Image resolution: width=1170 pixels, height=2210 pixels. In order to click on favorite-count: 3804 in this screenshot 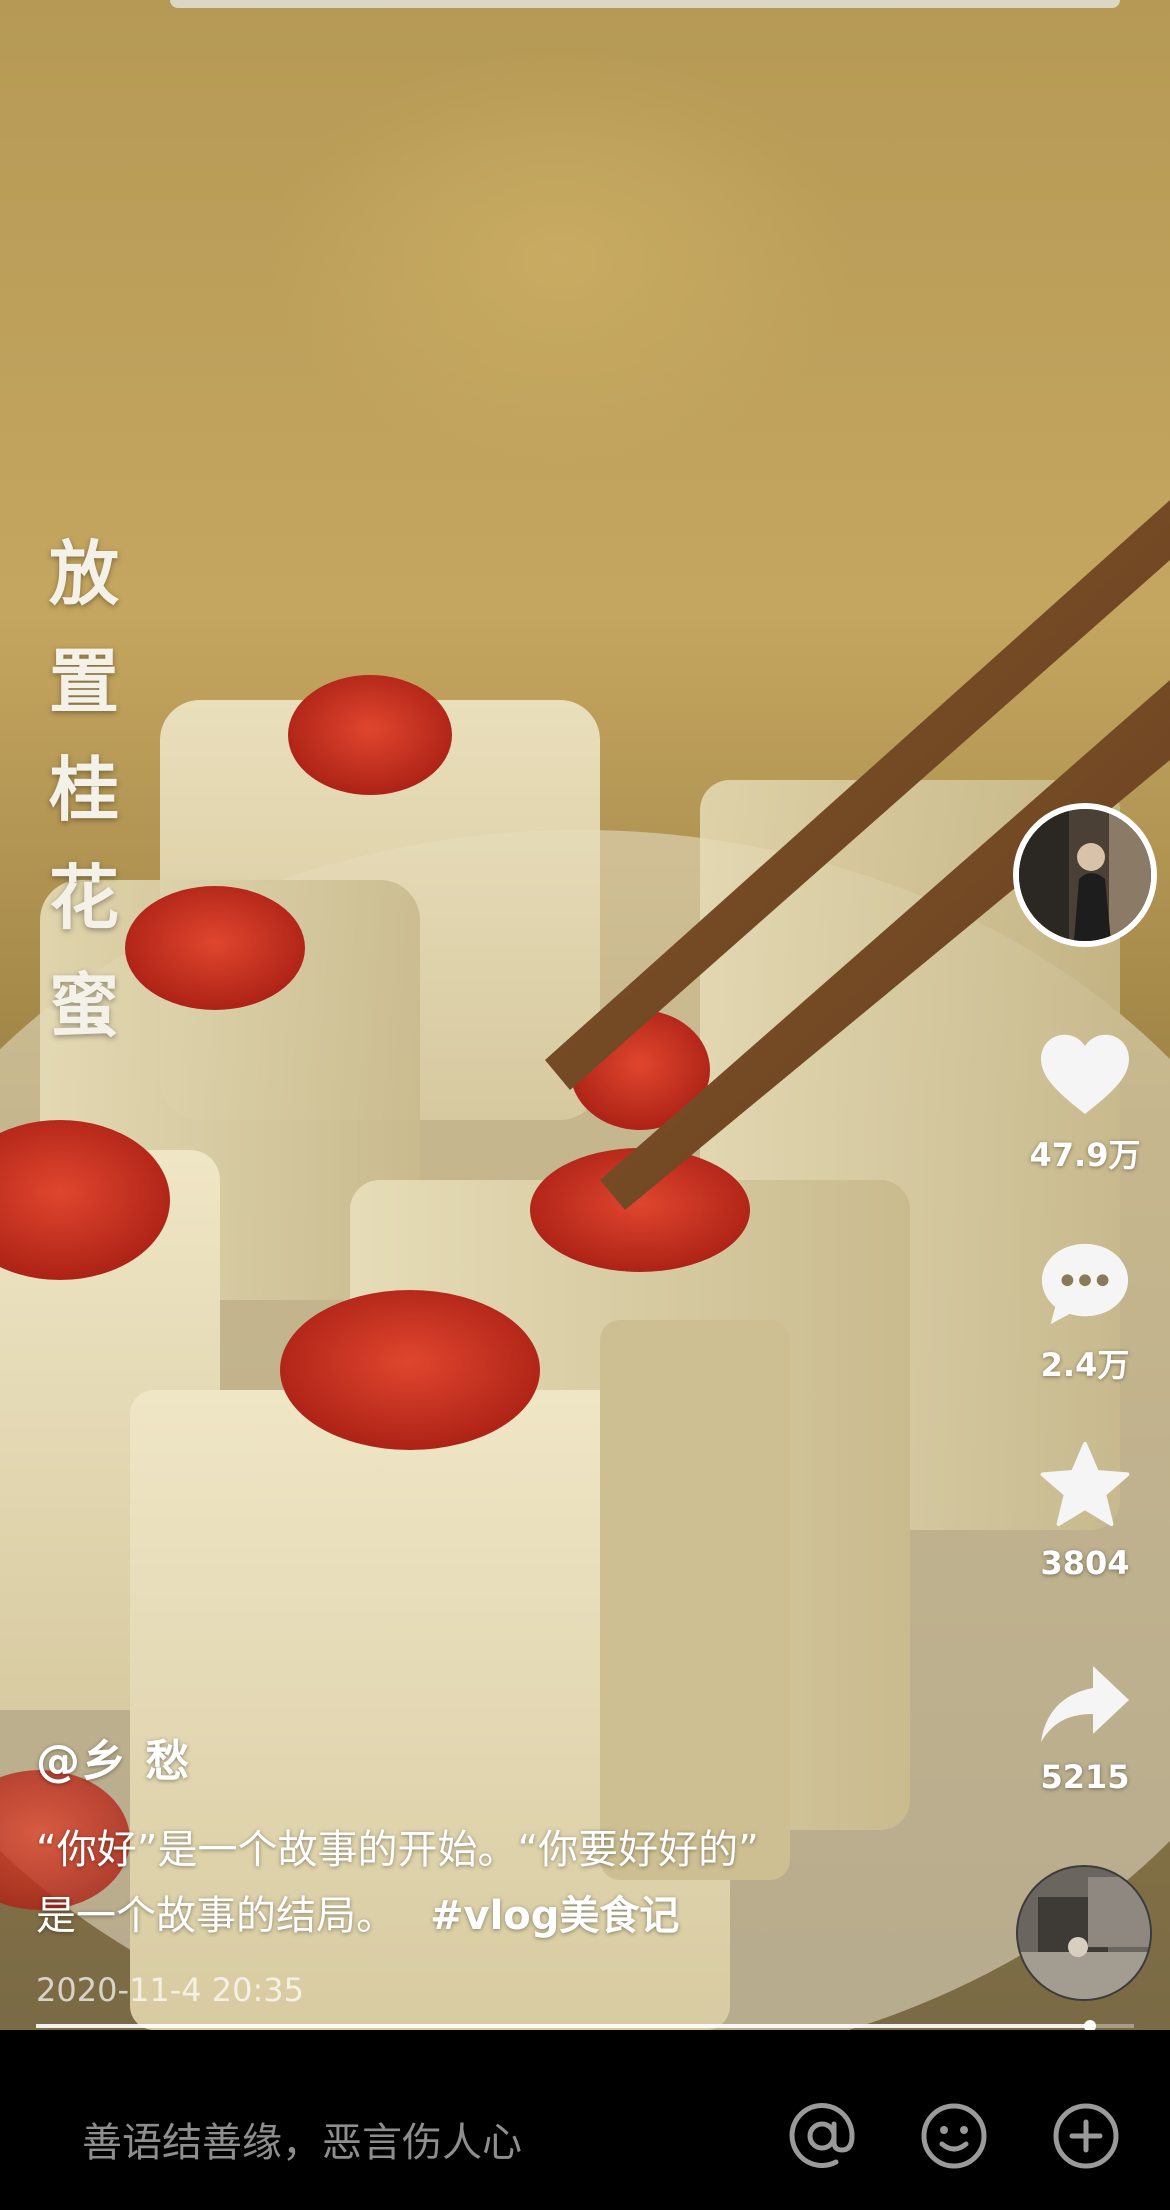, I will do `click(1085, 1563)`.